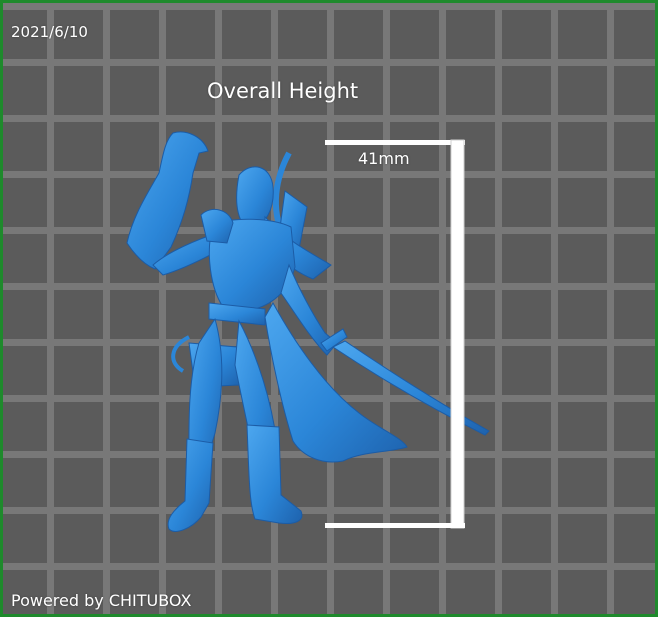  I want to click on date-label: 2021/6/10, so click(49, 32).